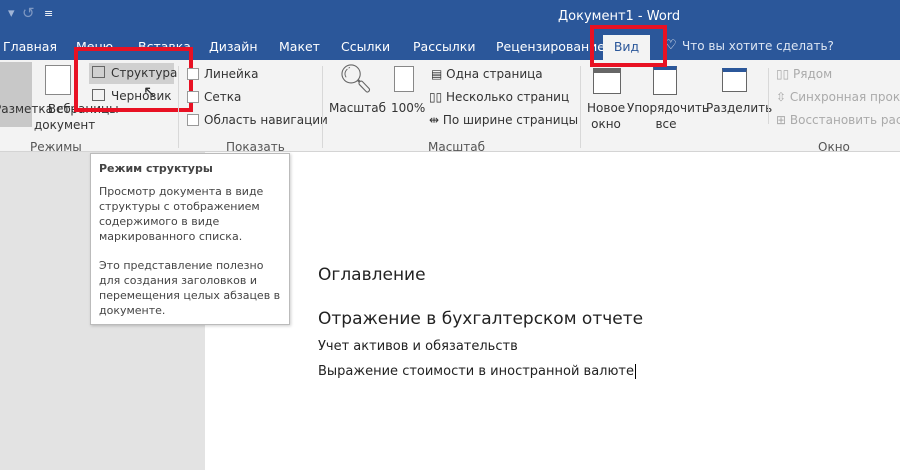 The height and width of the screenshot is (470, 900). What do you see at coordinates (58, 80) in the screenshot?
I see `web-layout-icon` at bounding box center [58, 80].